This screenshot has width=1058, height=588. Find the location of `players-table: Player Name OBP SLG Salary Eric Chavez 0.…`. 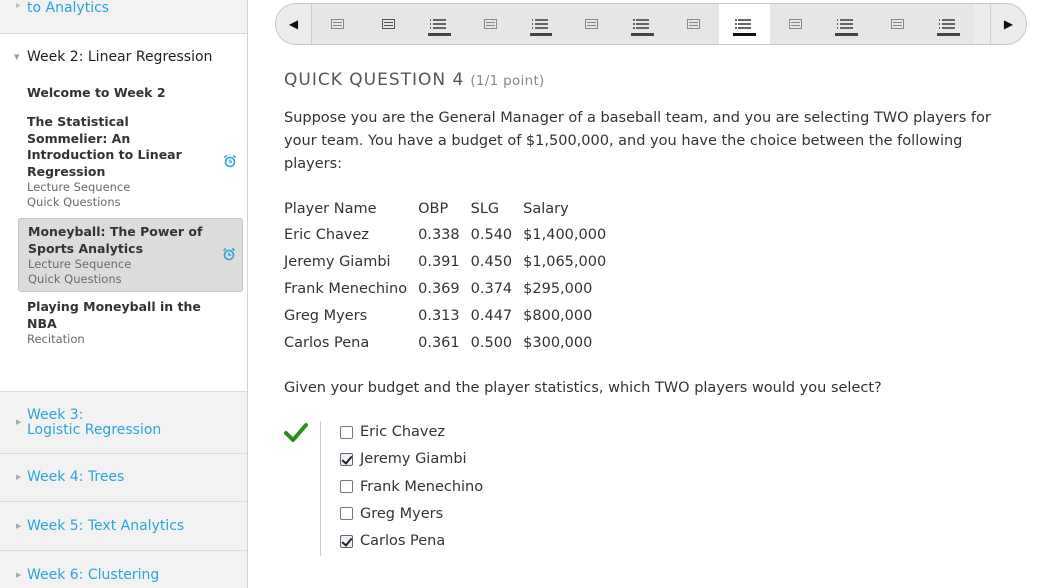

players-table: Player Name OBP SLG Salary Eric Chavez 0.… is located at coordinates (450, 276).